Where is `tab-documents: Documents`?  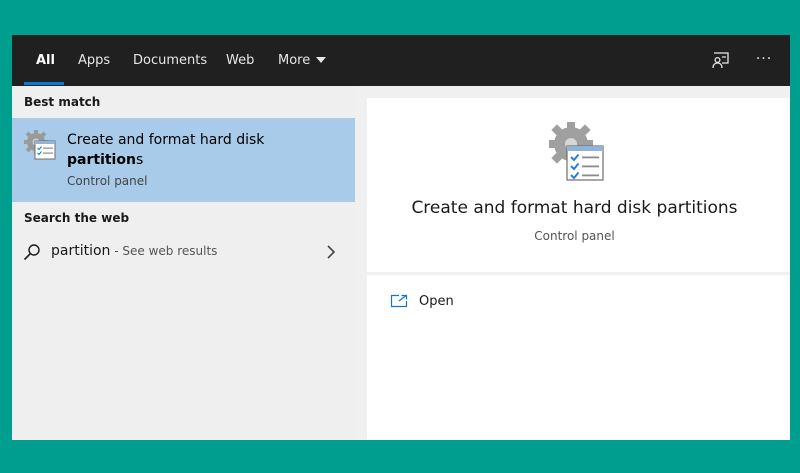
tab-documents: Documents is located at coordinates (170, 60).